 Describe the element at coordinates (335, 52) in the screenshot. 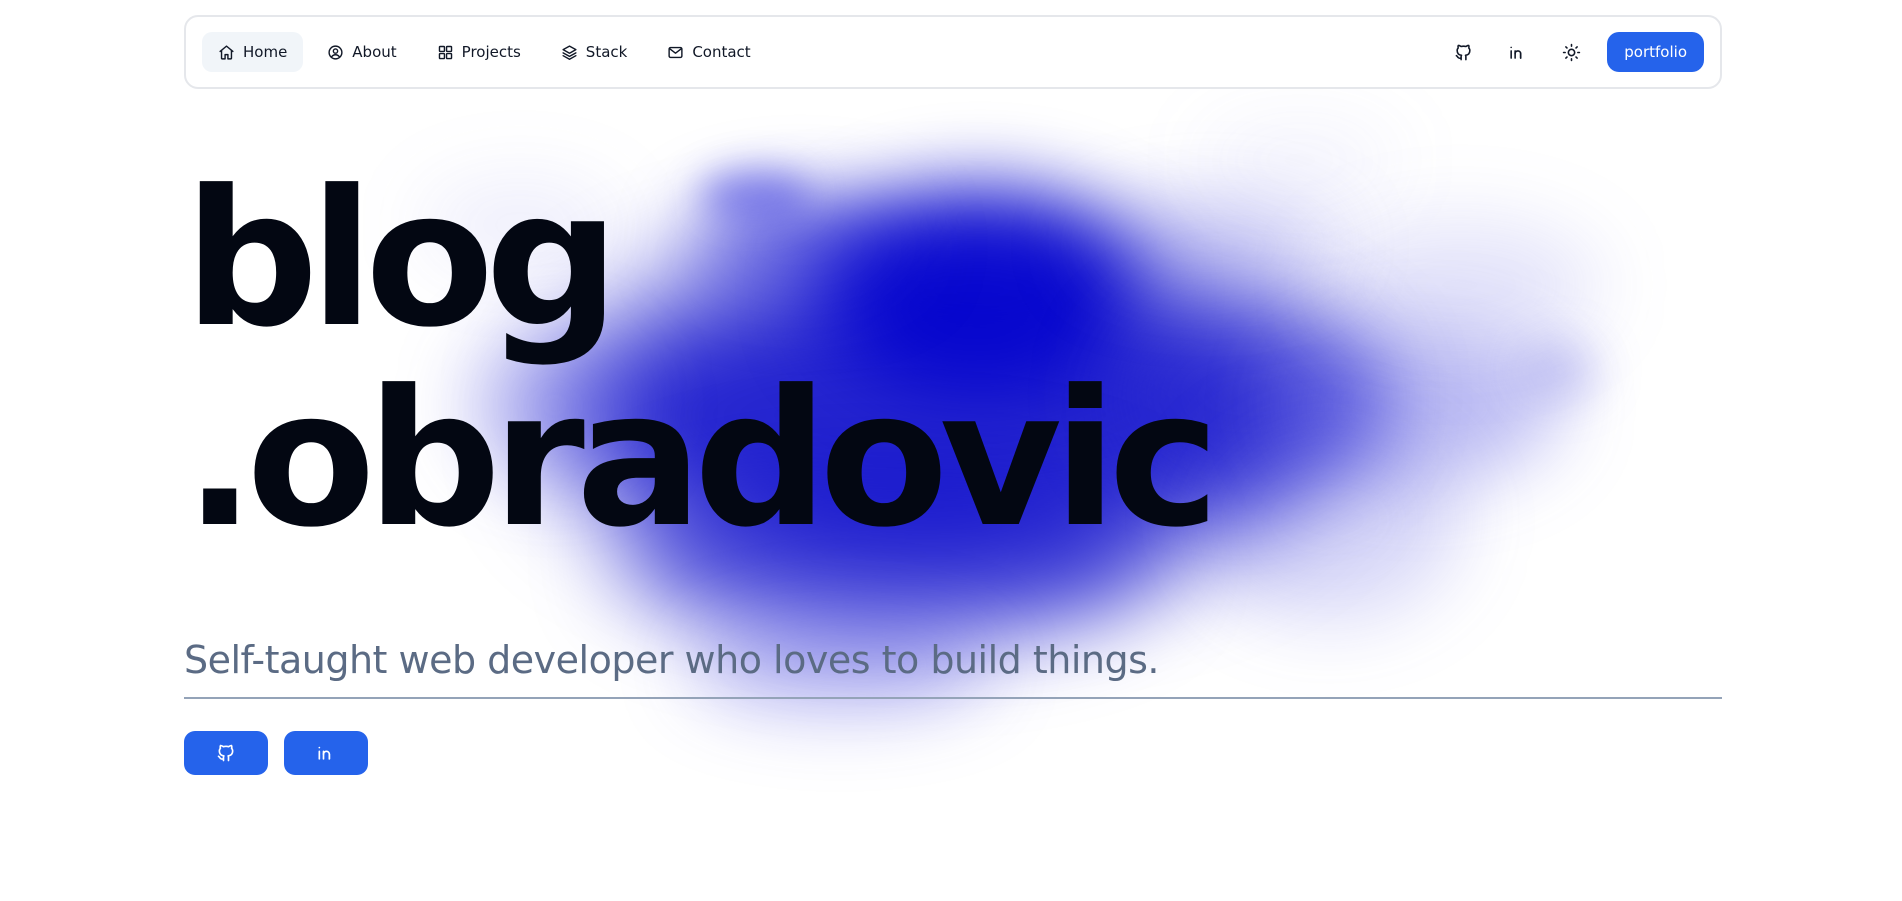

I see `user-circle-icon` at that location.